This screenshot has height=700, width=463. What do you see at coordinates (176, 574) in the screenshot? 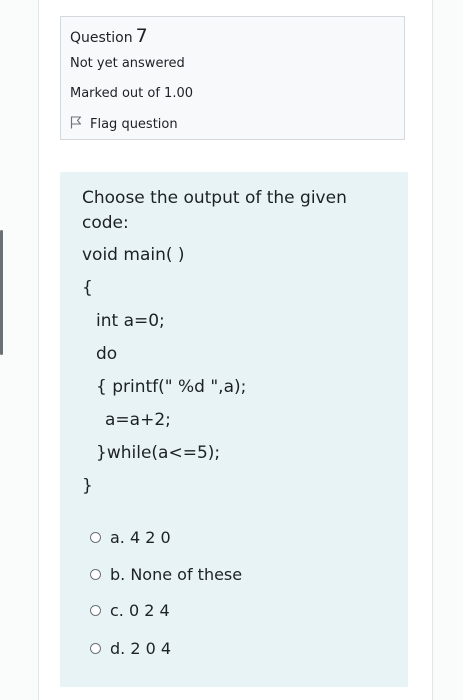
I see `answer-option-label: b. None of these` at bounding box center [176, 574].